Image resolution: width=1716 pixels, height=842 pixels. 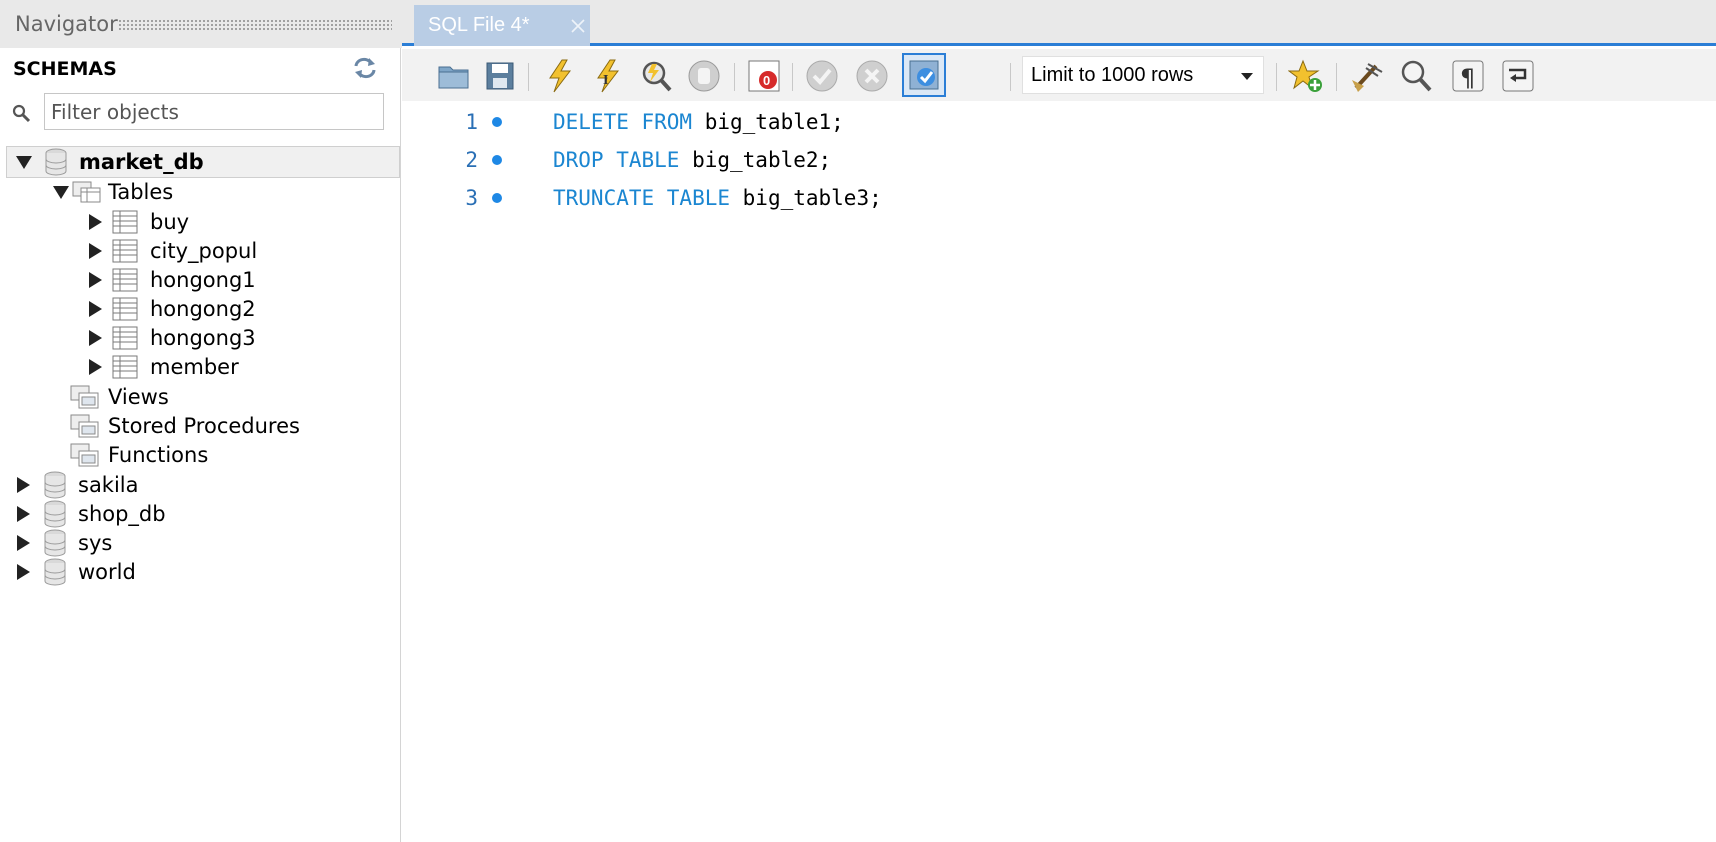 I want to click on autocommit-icon, so click(x=924, y=75).